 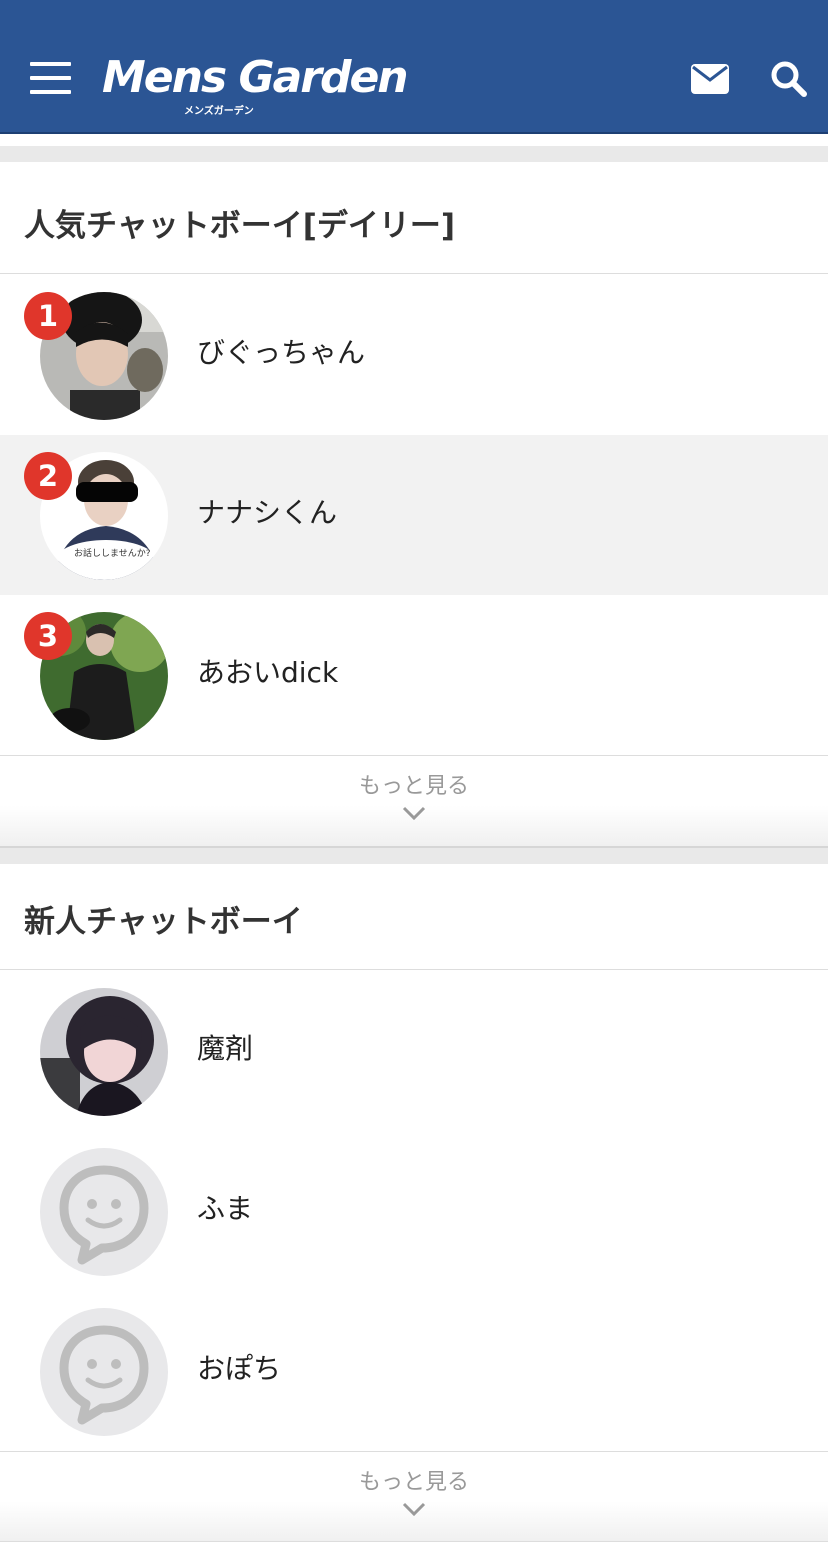 I want to click on app-header: Mens Garden メンズガーデン, so click(x=414, y=67).